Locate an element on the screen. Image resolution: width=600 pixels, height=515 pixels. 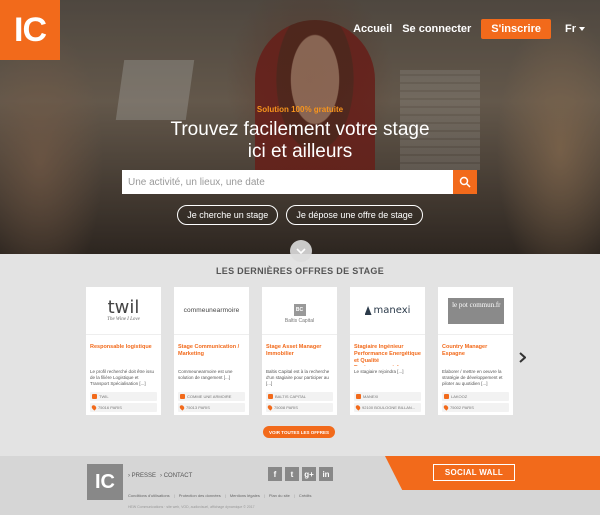
social-links: f t g+ in is located at coordinates (300, 474).